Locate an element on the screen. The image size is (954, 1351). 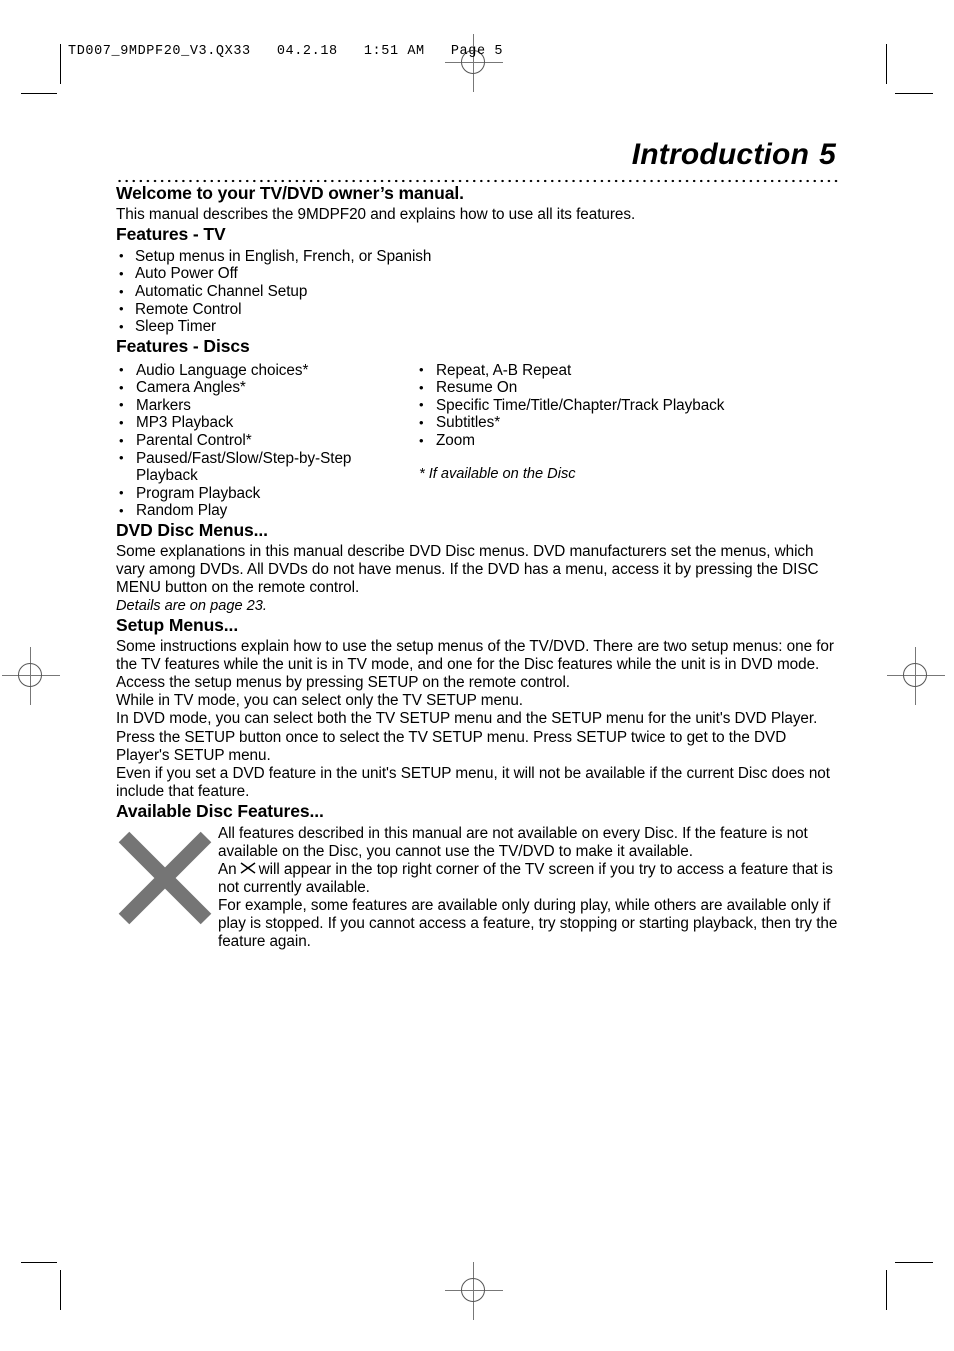
list-item: Parental Control* is located at coordinates (266, 441).